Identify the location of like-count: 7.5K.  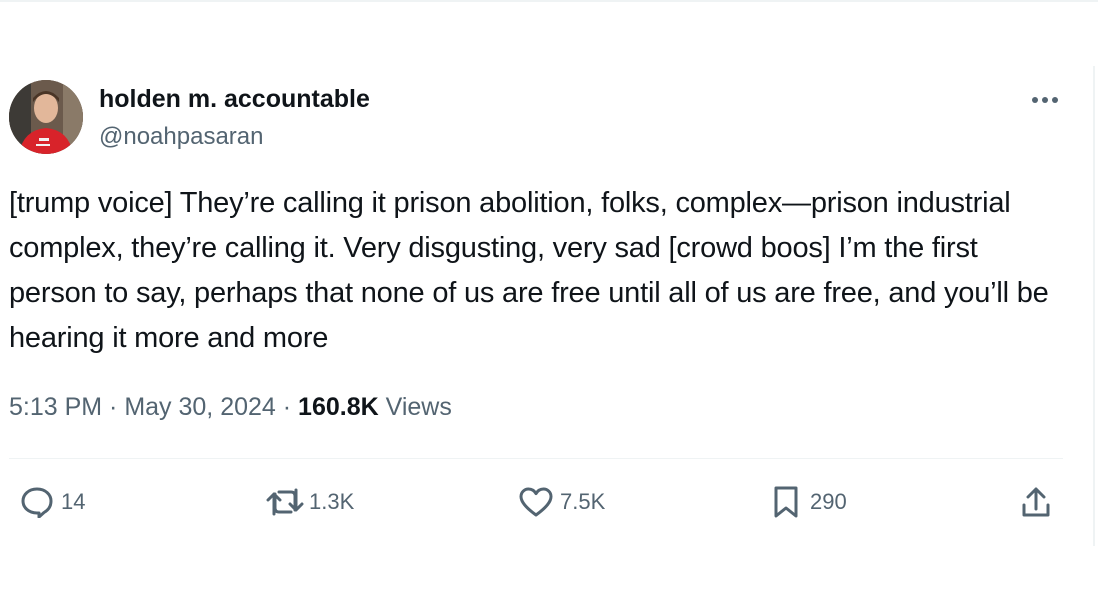
(583, 501).